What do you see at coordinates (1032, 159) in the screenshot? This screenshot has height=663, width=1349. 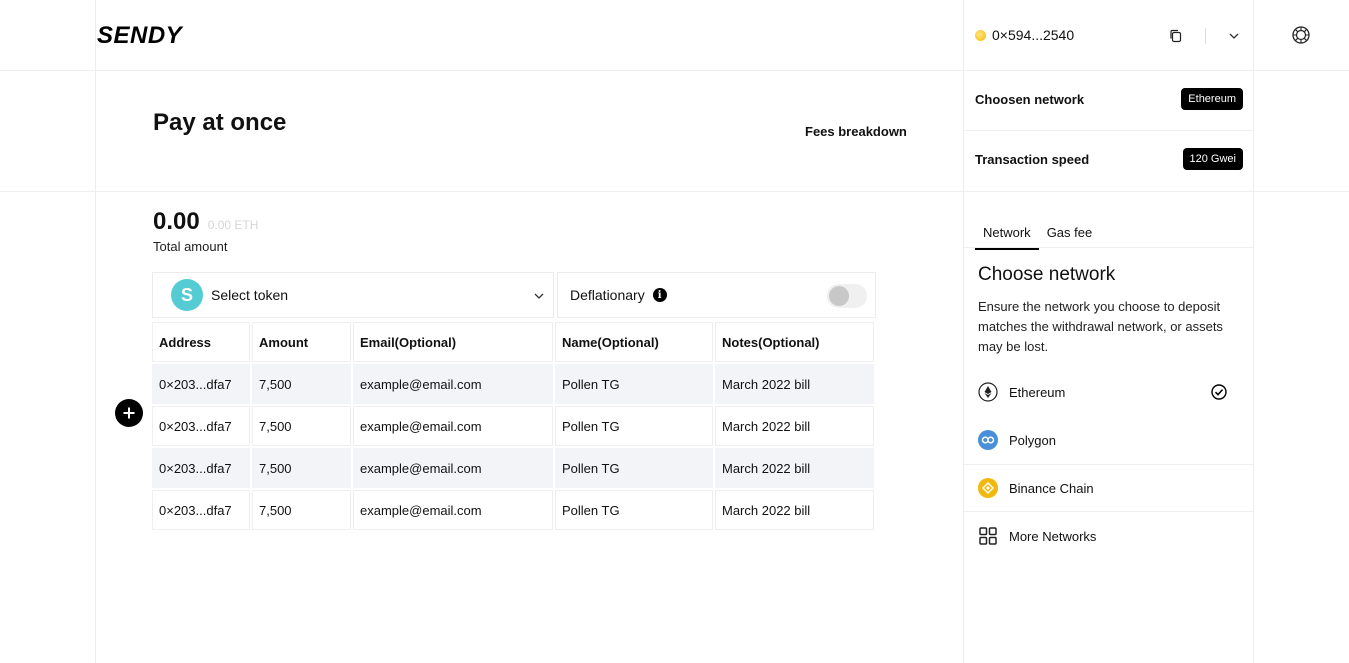 I see `transaction-speed-label: Transaction speed` at bounding box center [1032, 159].